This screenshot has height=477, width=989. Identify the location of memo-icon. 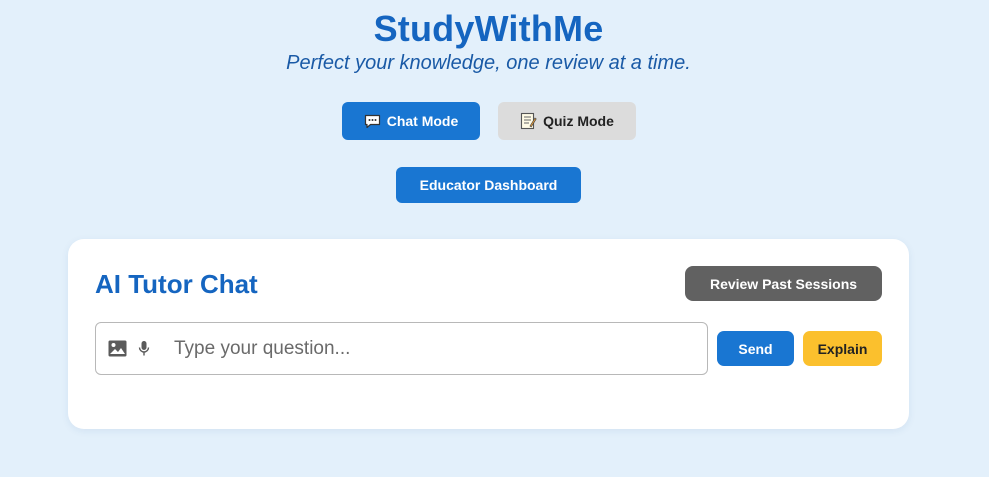
(528, 121).